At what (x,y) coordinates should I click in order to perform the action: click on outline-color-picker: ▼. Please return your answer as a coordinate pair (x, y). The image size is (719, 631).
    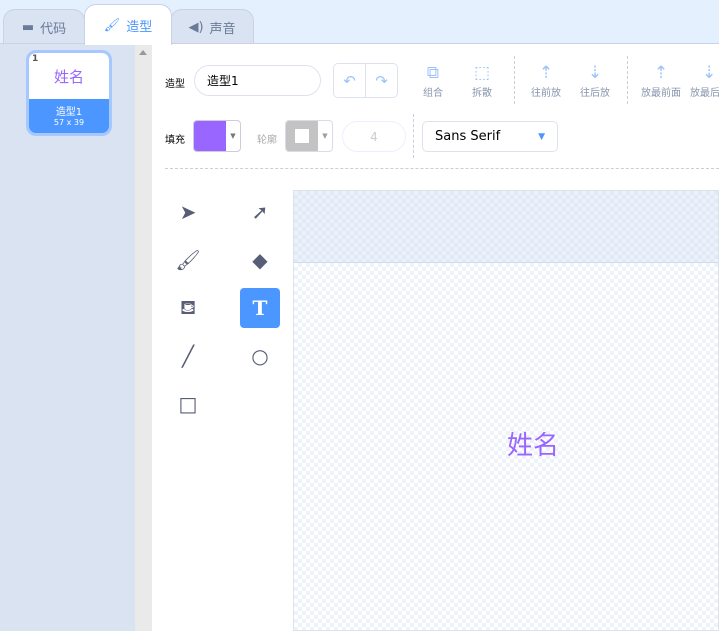
    Looking at the image, I should click on (309, 136).